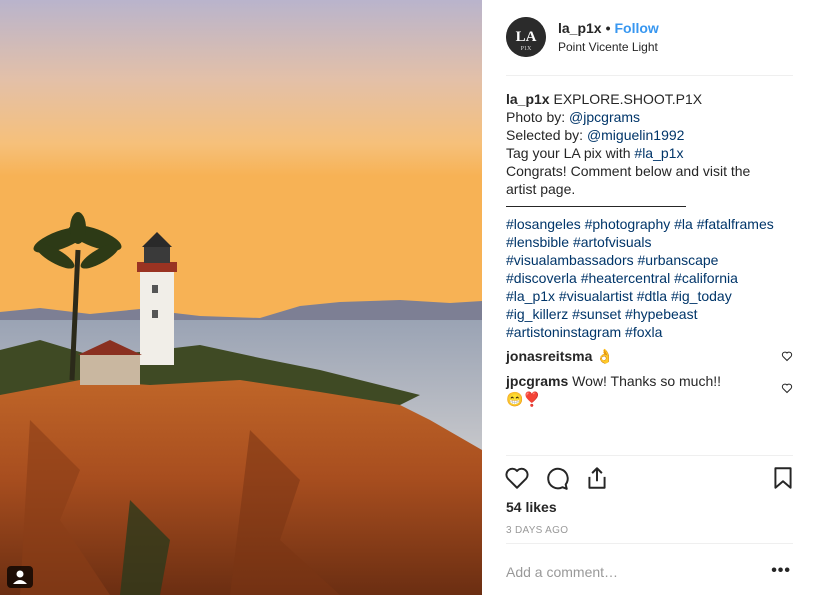 The height and width of the screenshot is (595, 813). Describe the element at coordinates (628, 171) in the screenshot. I see `caption-line: Congrats! Comment below and visit the` at that location.